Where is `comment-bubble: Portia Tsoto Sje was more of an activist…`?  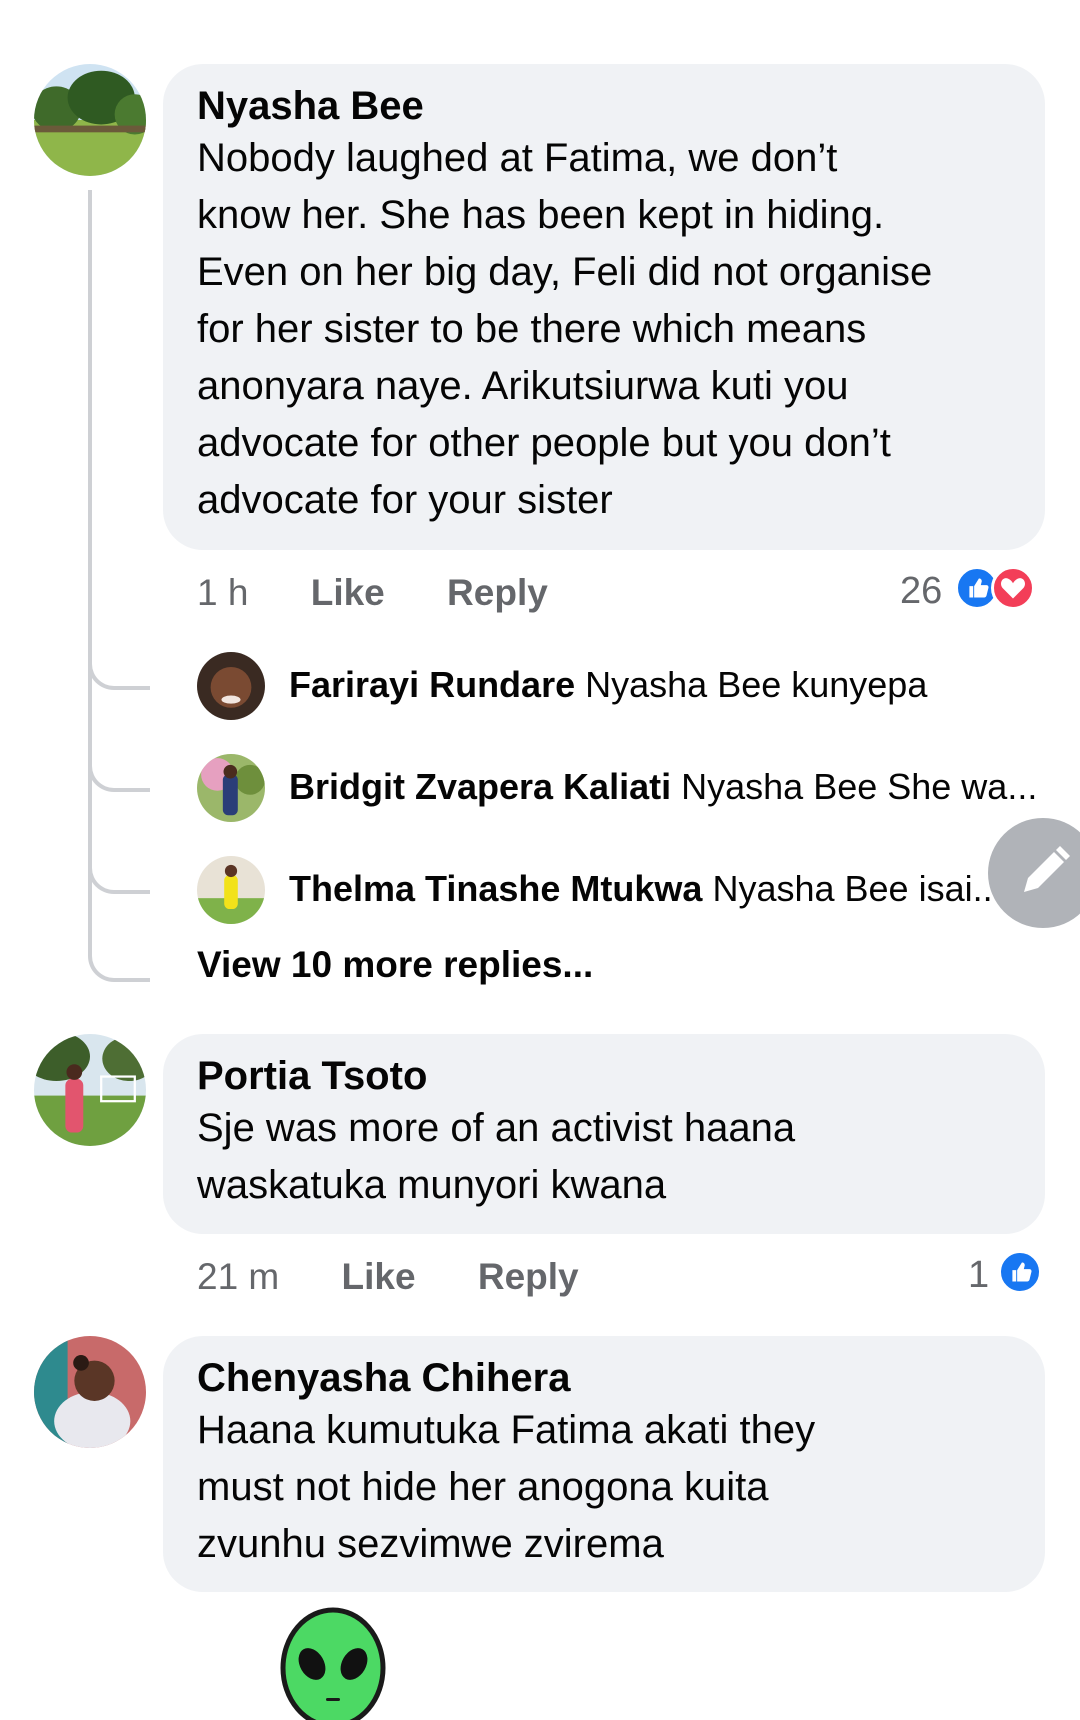
comment-bubble: Portia Tsoto Sje was more of an activist… is located at coordinates (604, 1134).